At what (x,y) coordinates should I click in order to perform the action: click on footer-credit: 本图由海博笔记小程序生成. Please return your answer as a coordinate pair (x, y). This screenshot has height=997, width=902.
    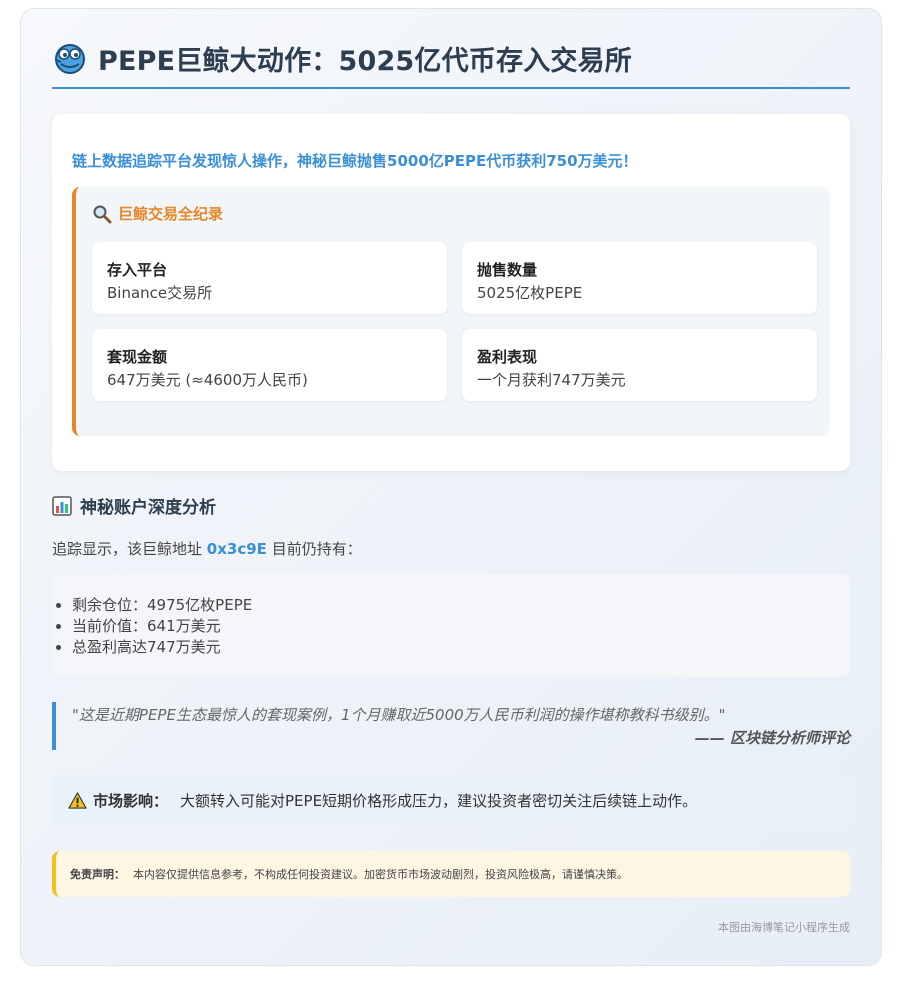
    Looking at the image, I should click on (784, 927).